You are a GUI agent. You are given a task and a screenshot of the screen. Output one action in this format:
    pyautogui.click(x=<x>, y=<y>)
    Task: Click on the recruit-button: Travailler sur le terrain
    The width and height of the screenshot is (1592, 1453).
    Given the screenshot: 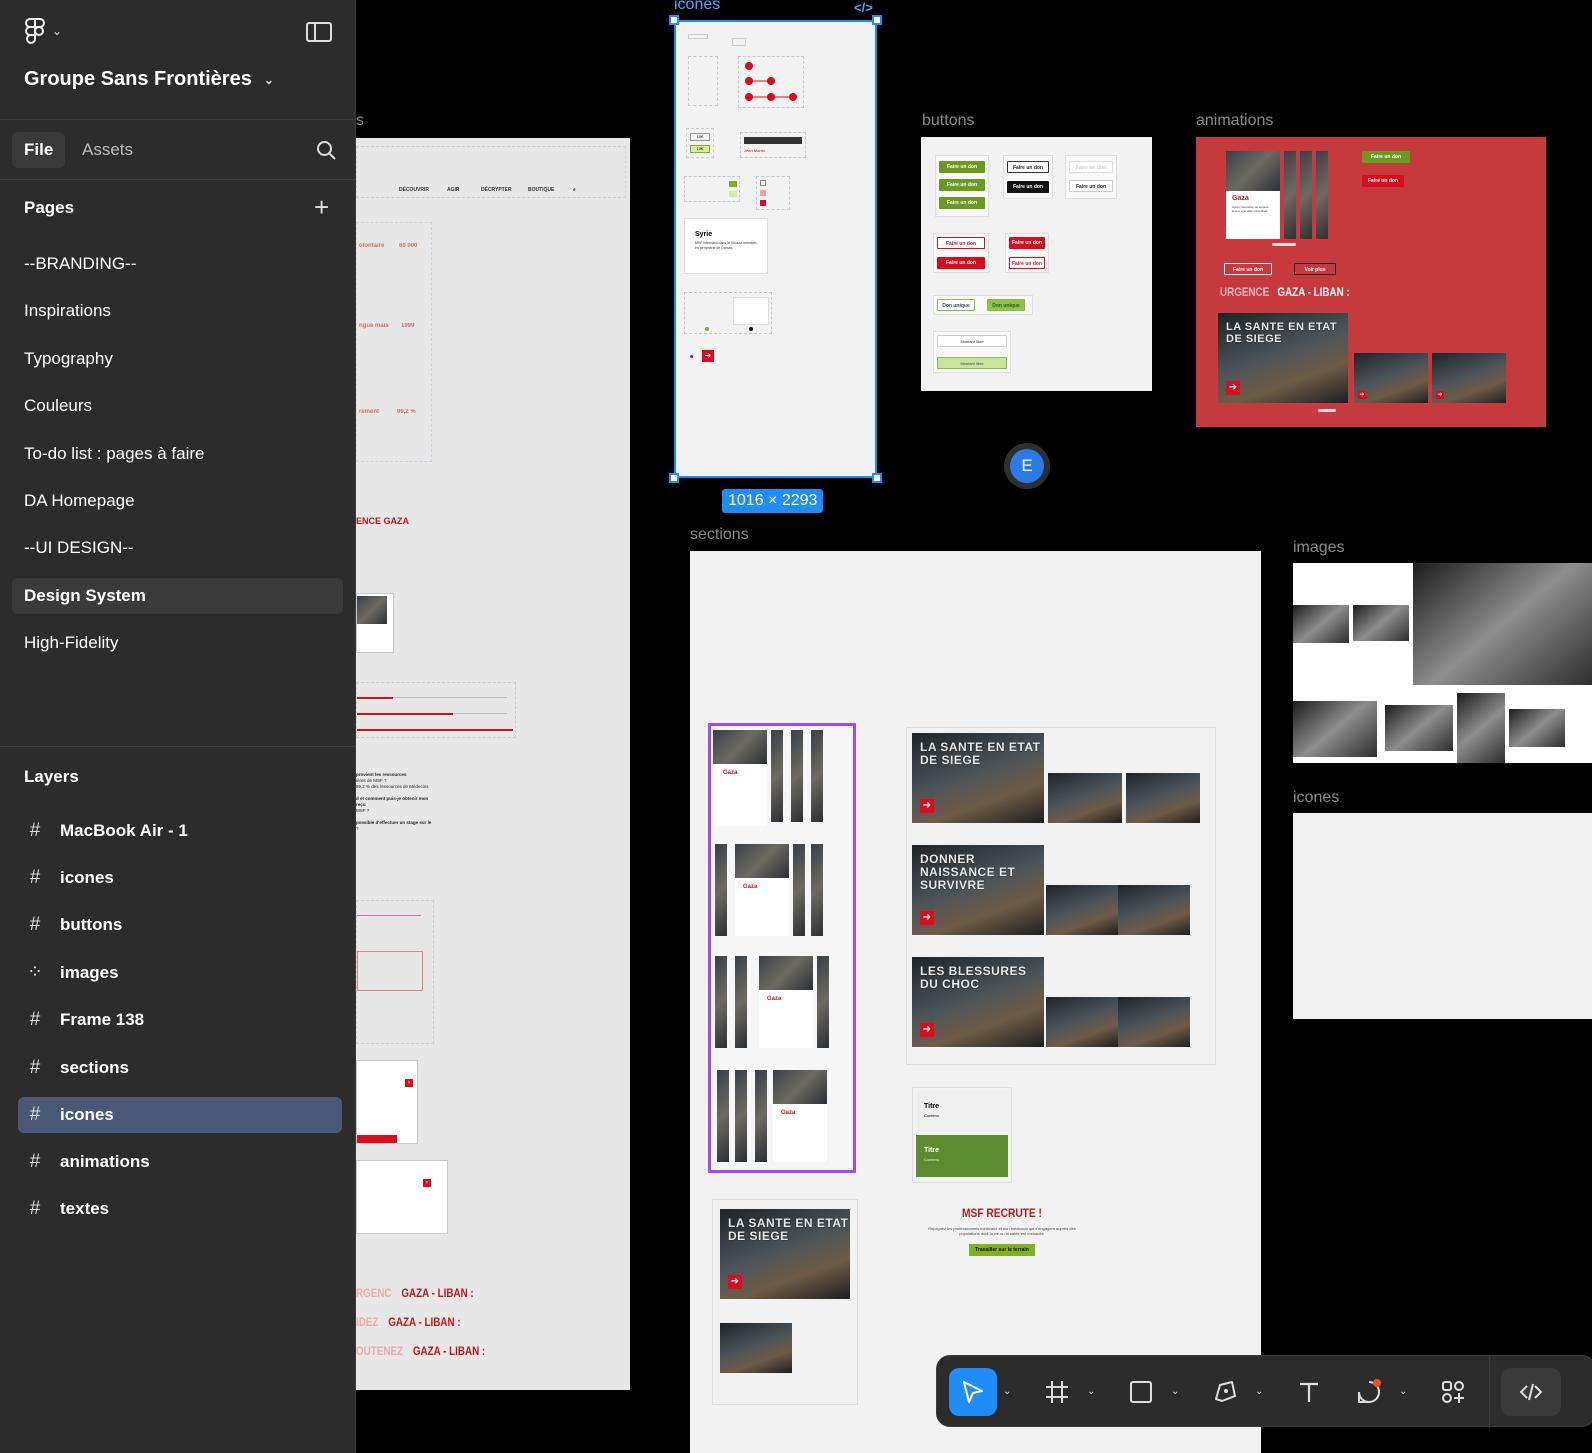 What is the action you would take?
    pyautogui.click(x=1002, y=1250)
    